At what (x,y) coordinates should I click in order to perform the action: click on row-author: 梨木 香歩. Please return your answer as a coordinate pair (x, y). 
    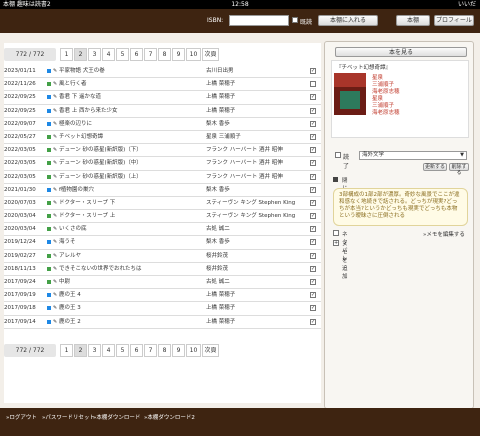
    Looking at the image, I should click on (256, 242).